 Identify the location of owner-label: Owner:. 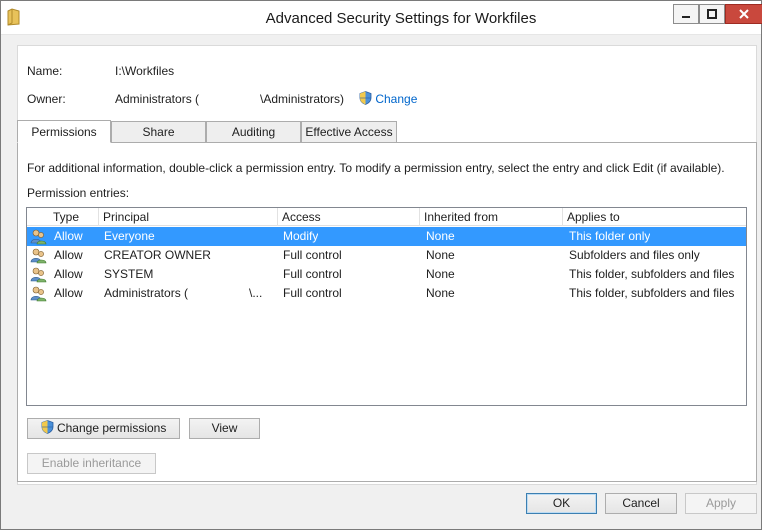
(46, 99).